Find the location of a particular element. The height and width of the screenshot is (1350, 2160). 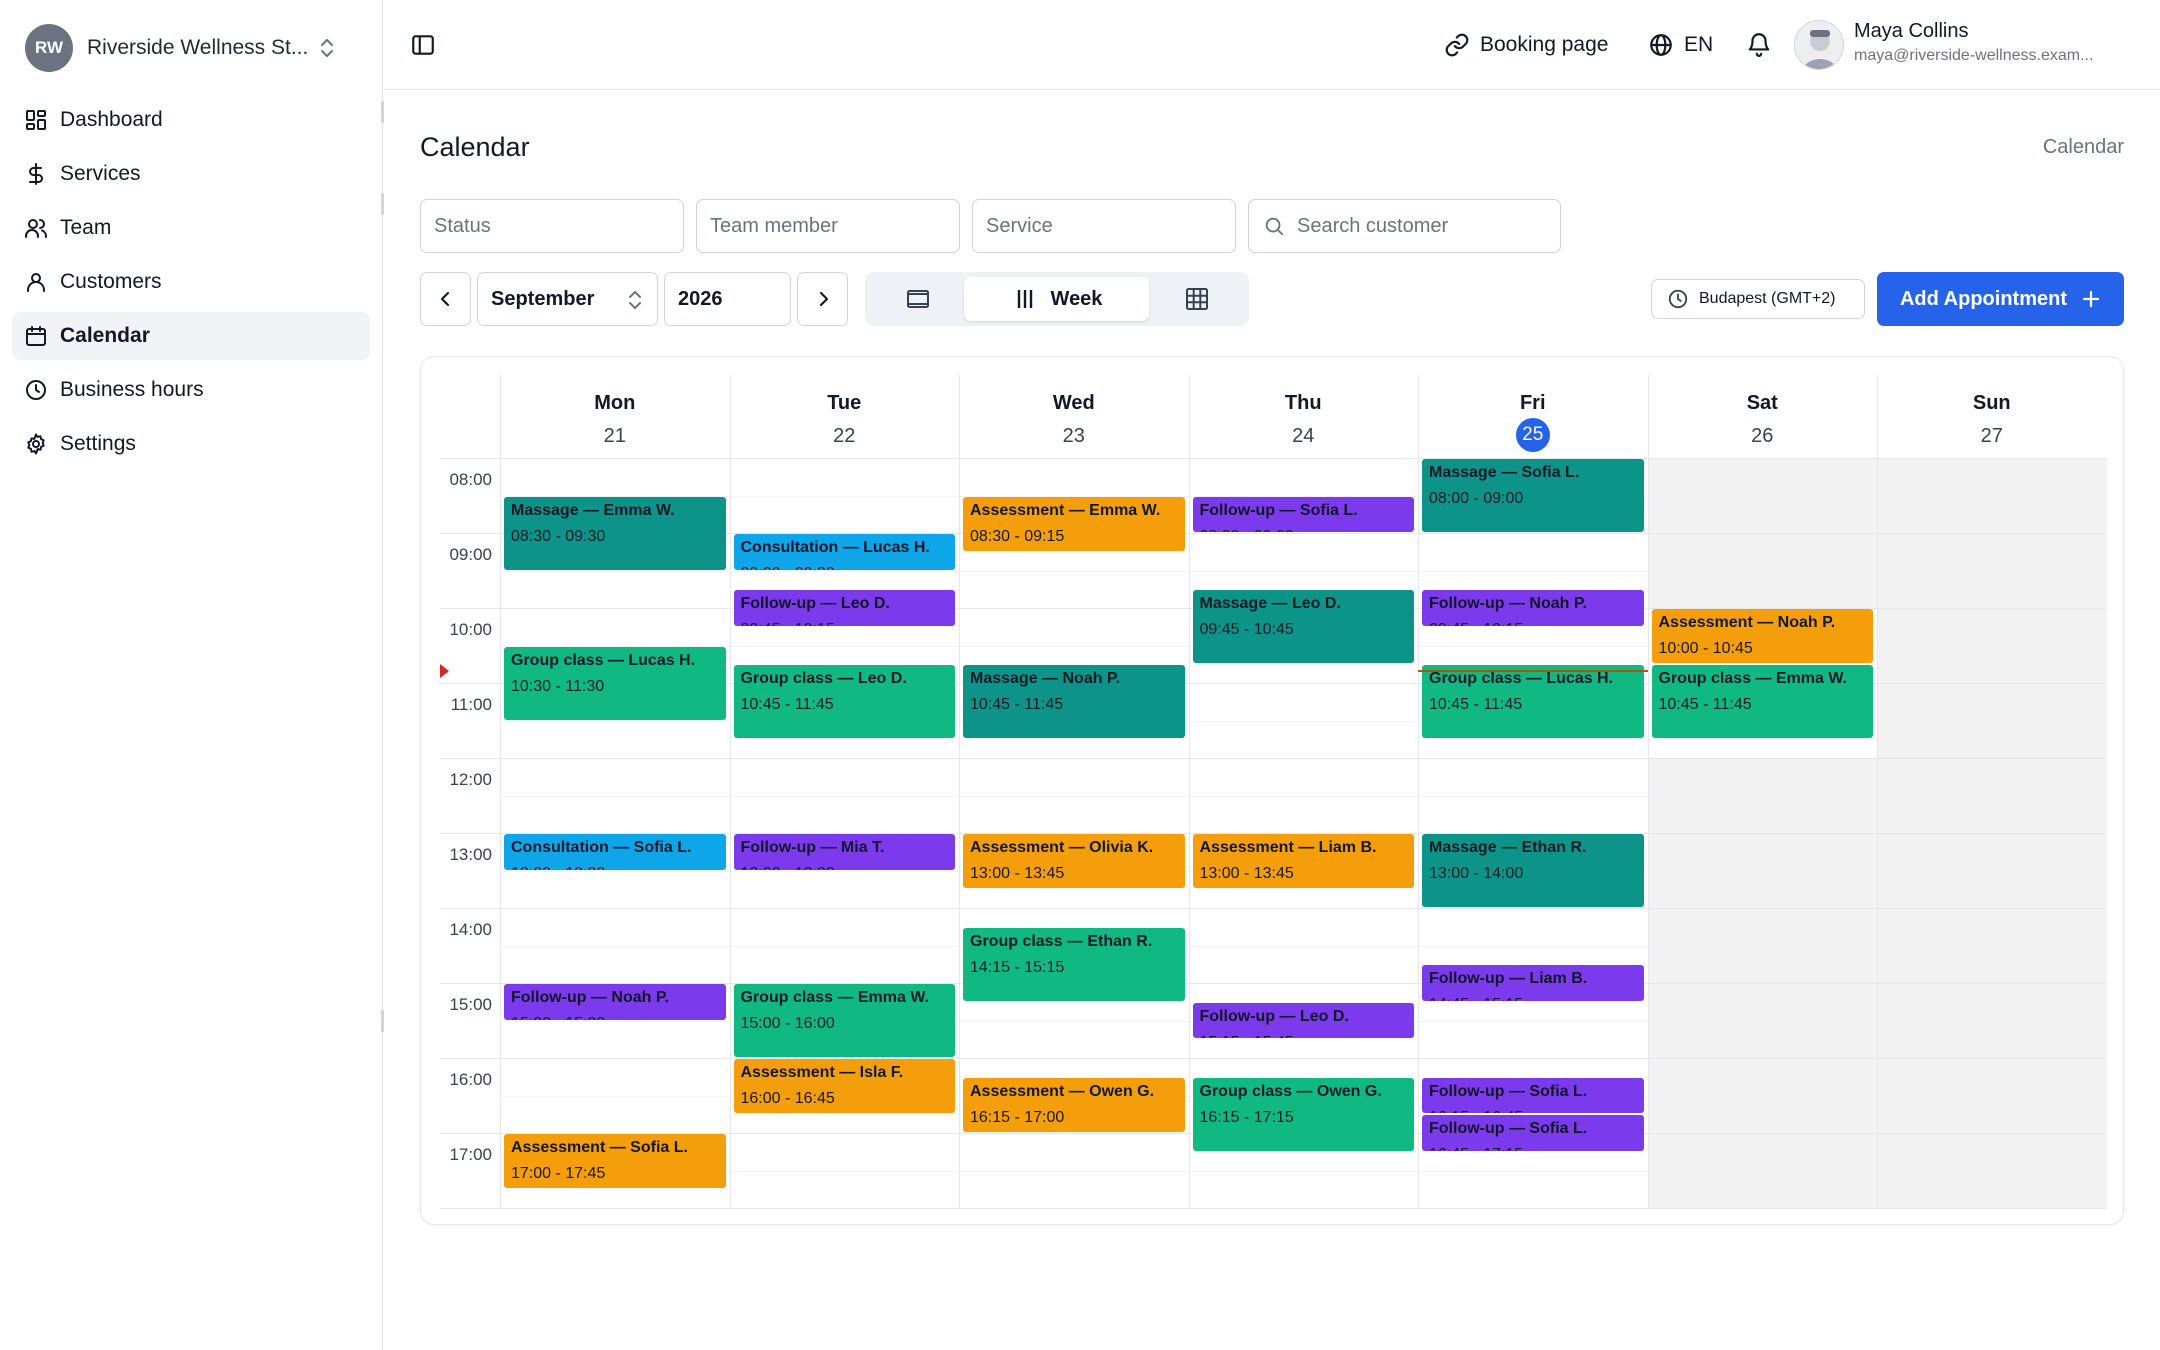

next-month-button is located at coordinates (822, 299).